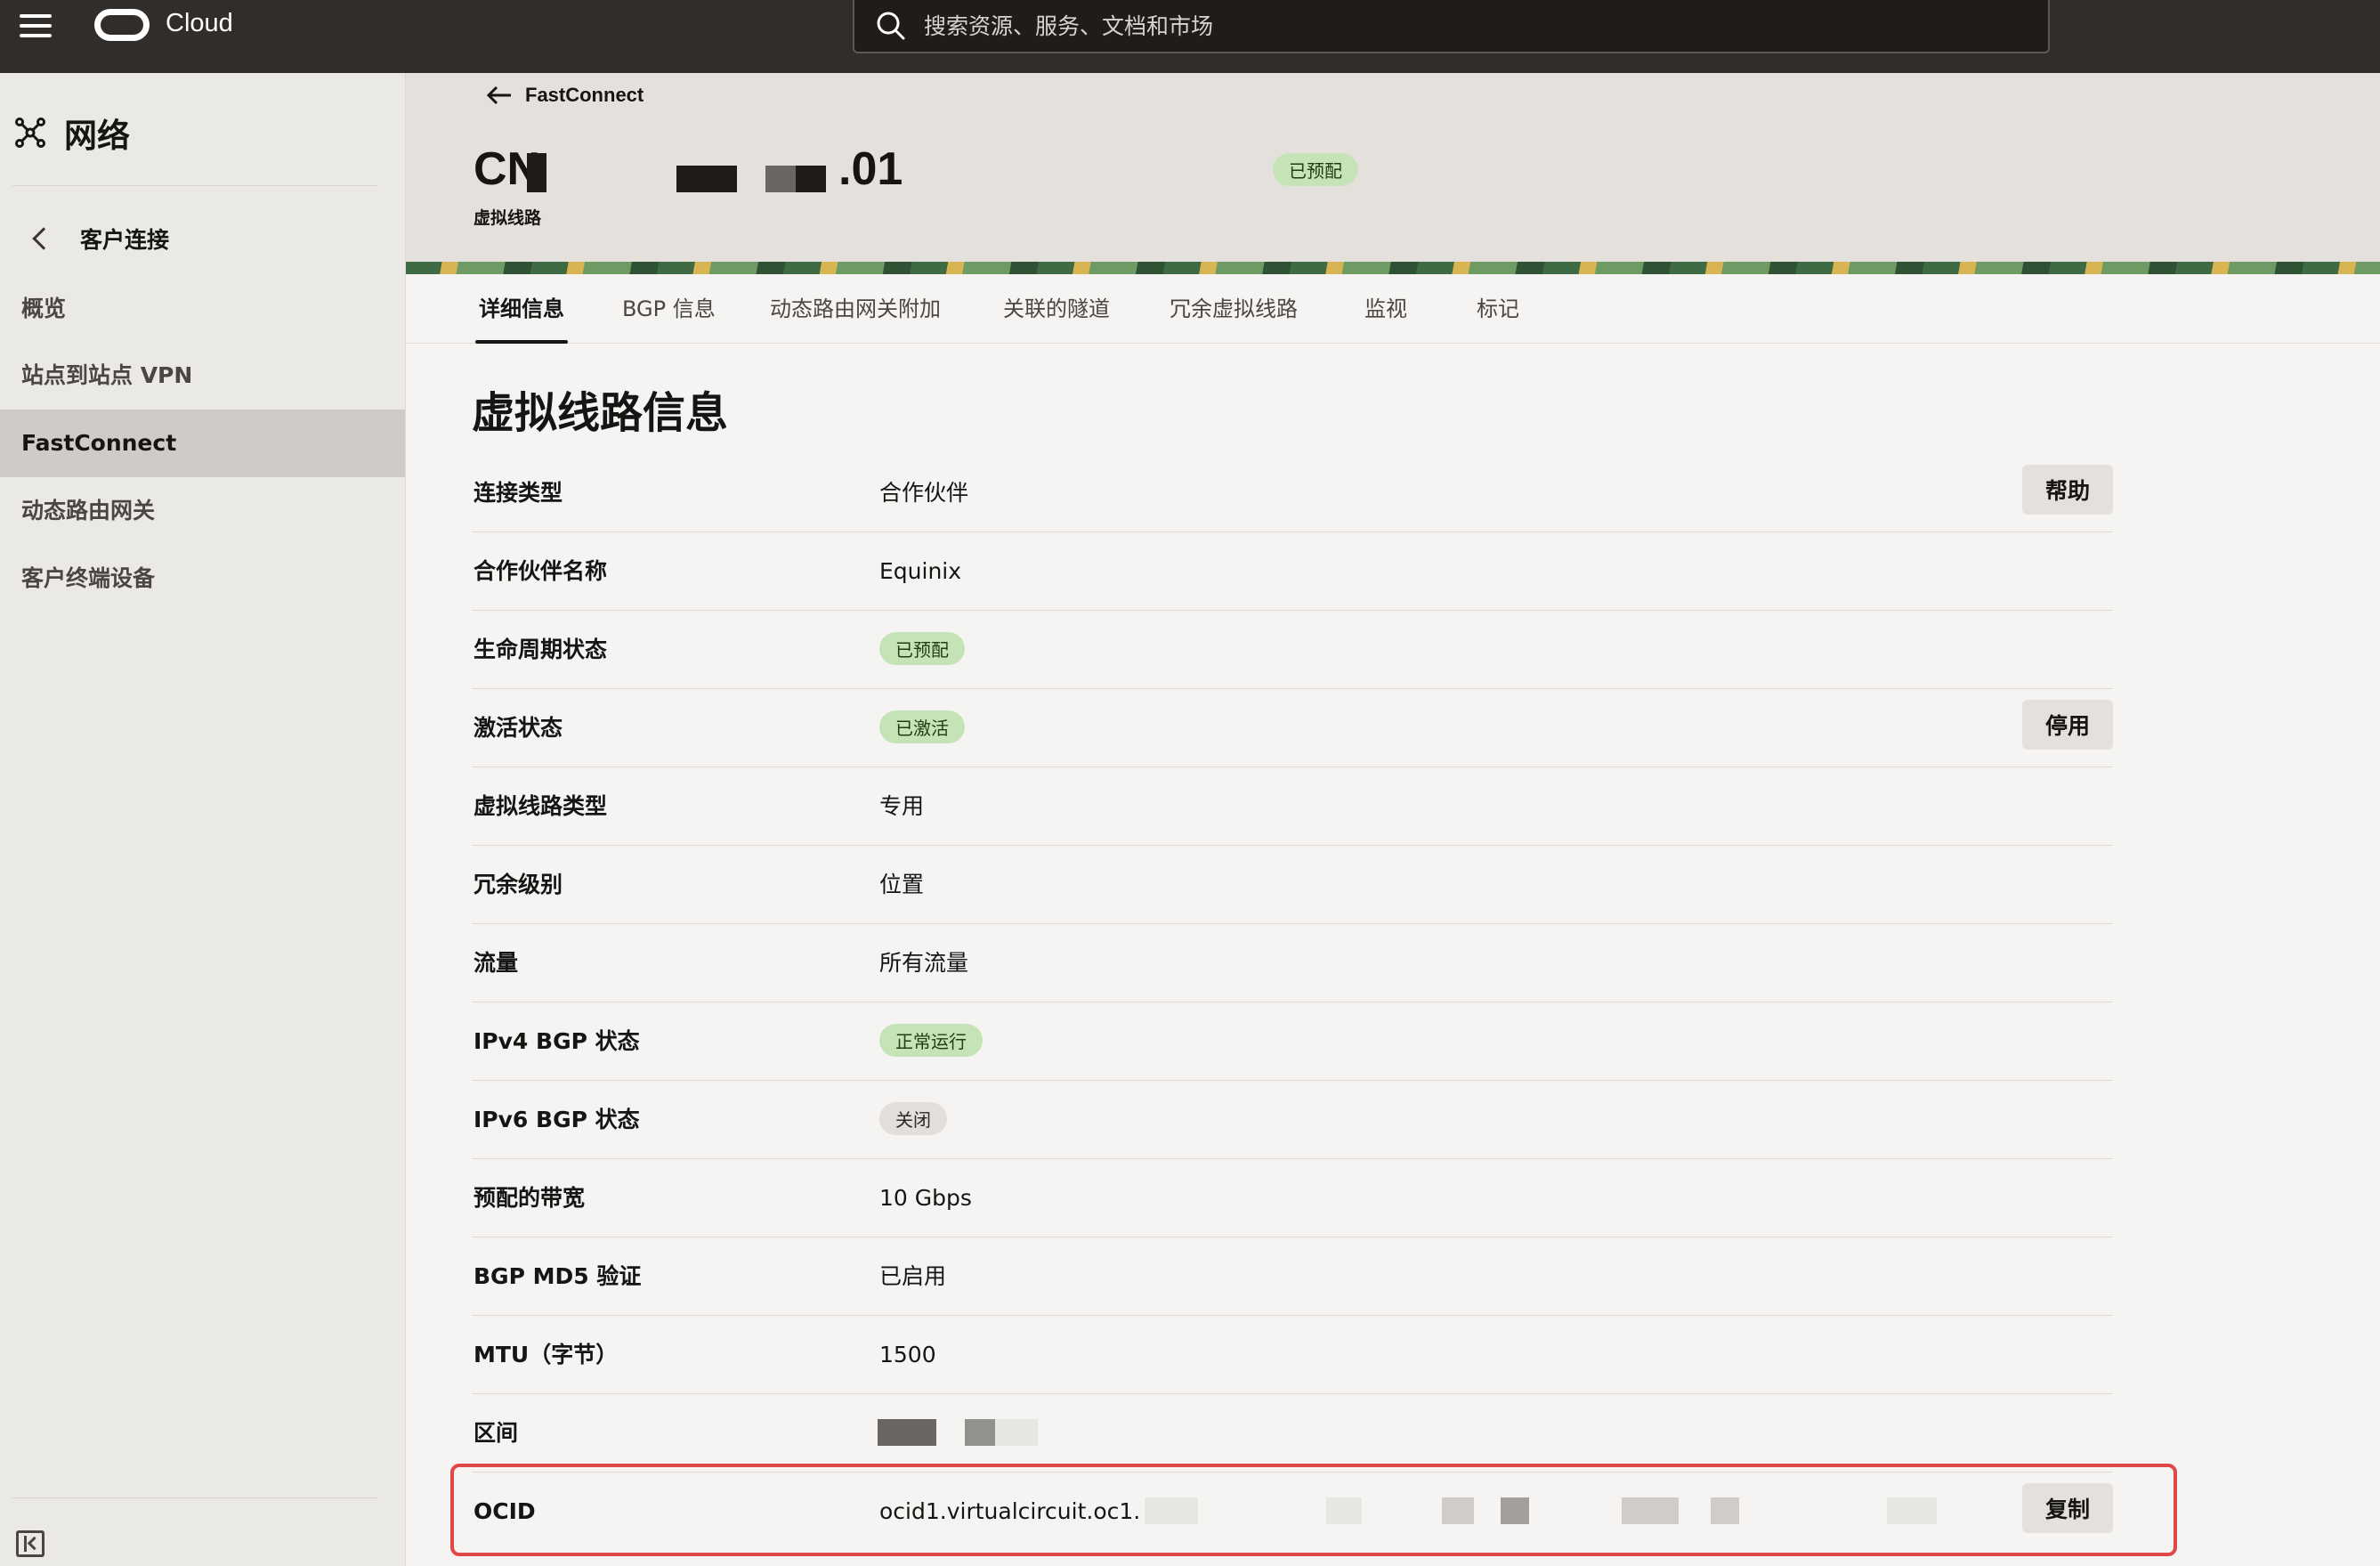 The image size is (2380, 1566). What do you see at coordinates (1293, 1355) in the screenshot?
I see `detail-row-mtu: MTU（字节） 1500` at bounding box center [1293, 1355].